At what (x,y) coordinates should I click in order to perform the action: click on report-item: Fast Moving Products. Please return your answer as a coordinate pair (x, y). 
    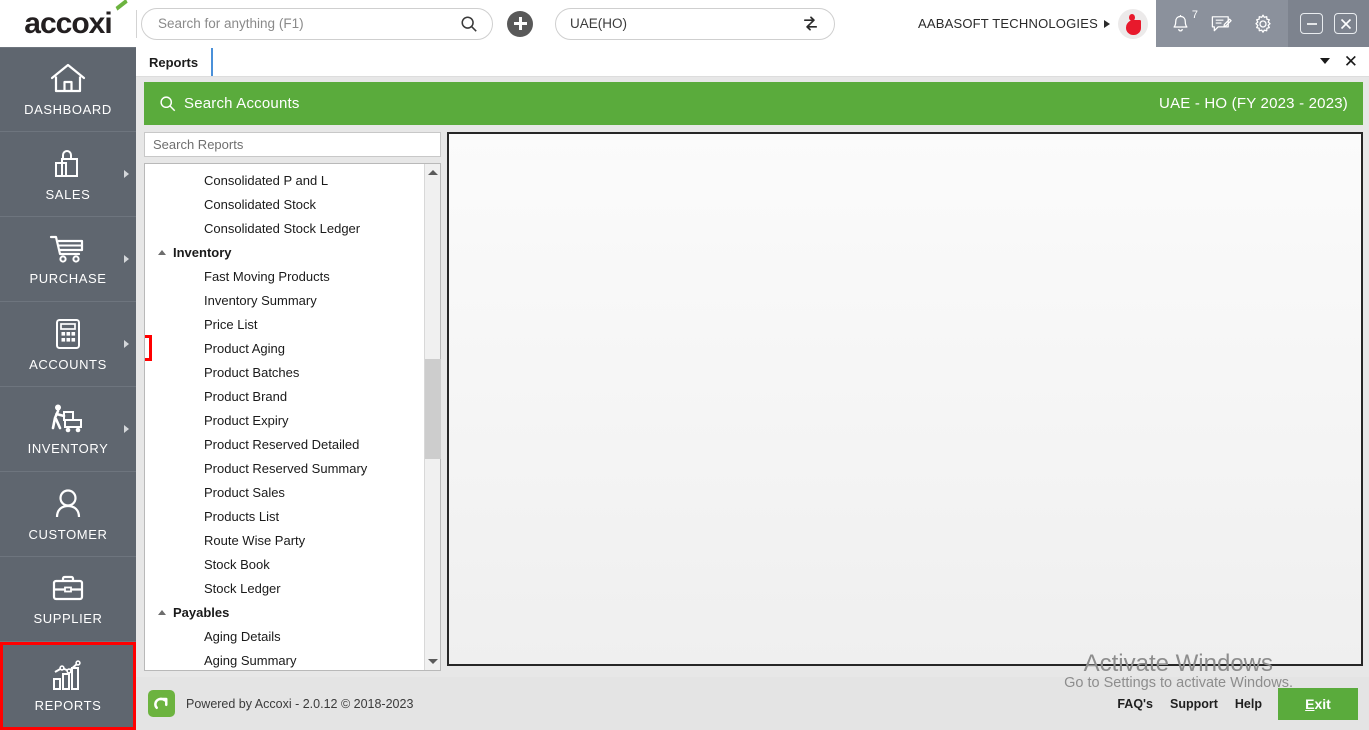
    Looking at the image, I should click on (284, 276).